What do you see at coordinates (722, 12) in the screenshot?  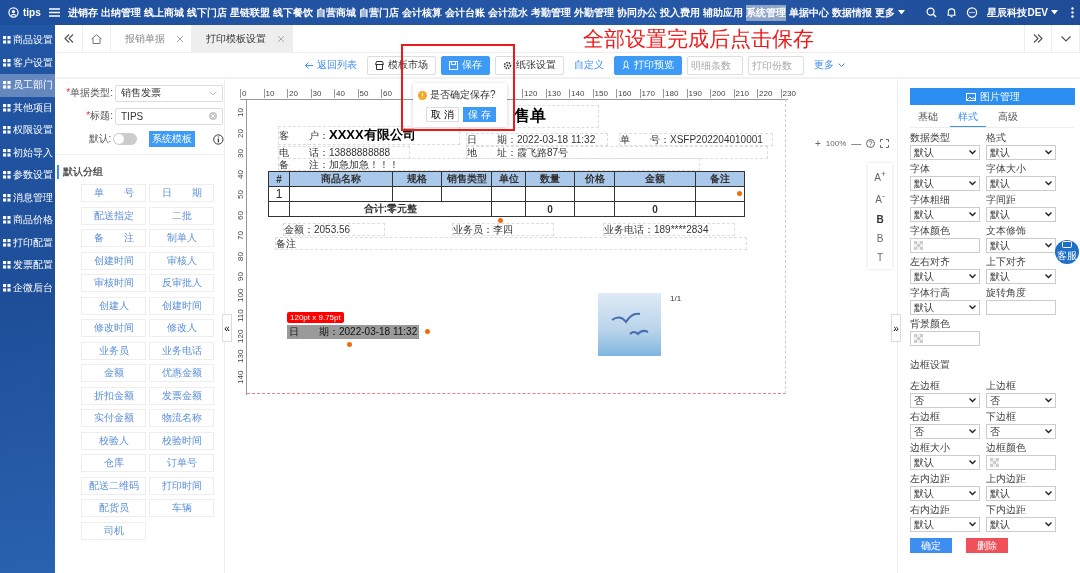 I see `nav-menu-item: 辅助应用` at bounding box center [722, 12].